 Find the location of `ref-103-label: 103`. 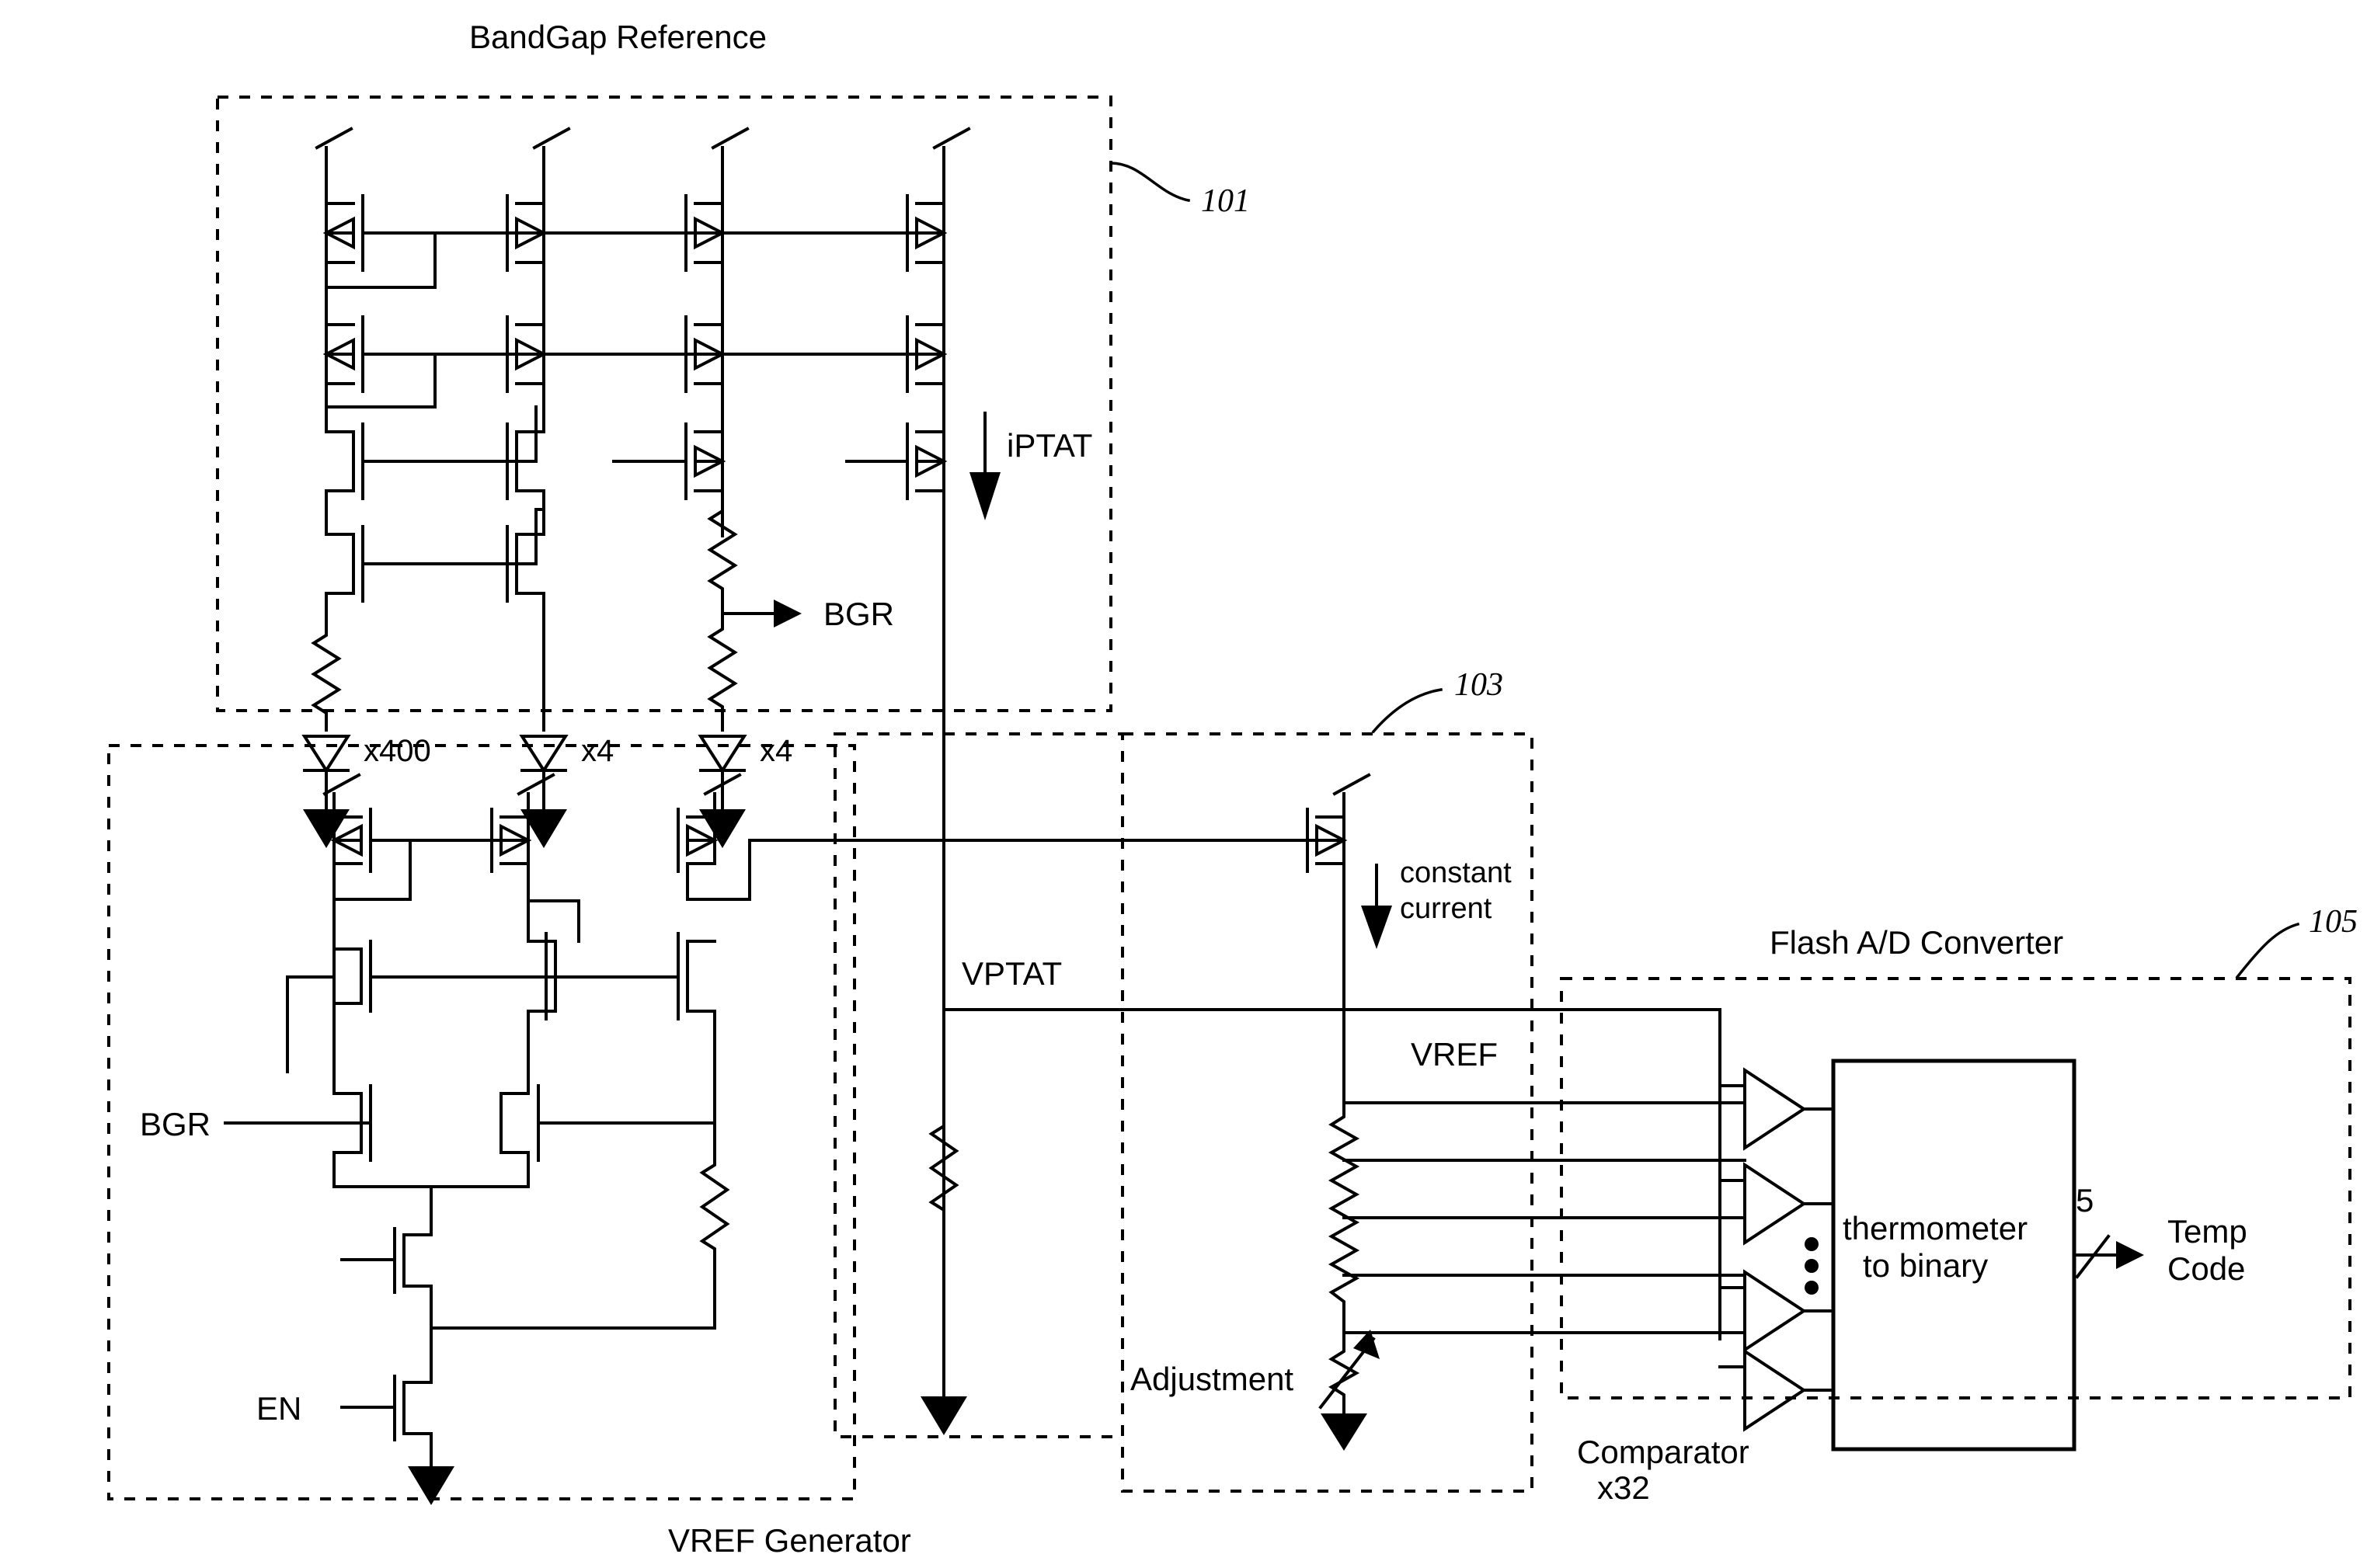

ref-103-label: 103 is located at coordinates (1478, 685).